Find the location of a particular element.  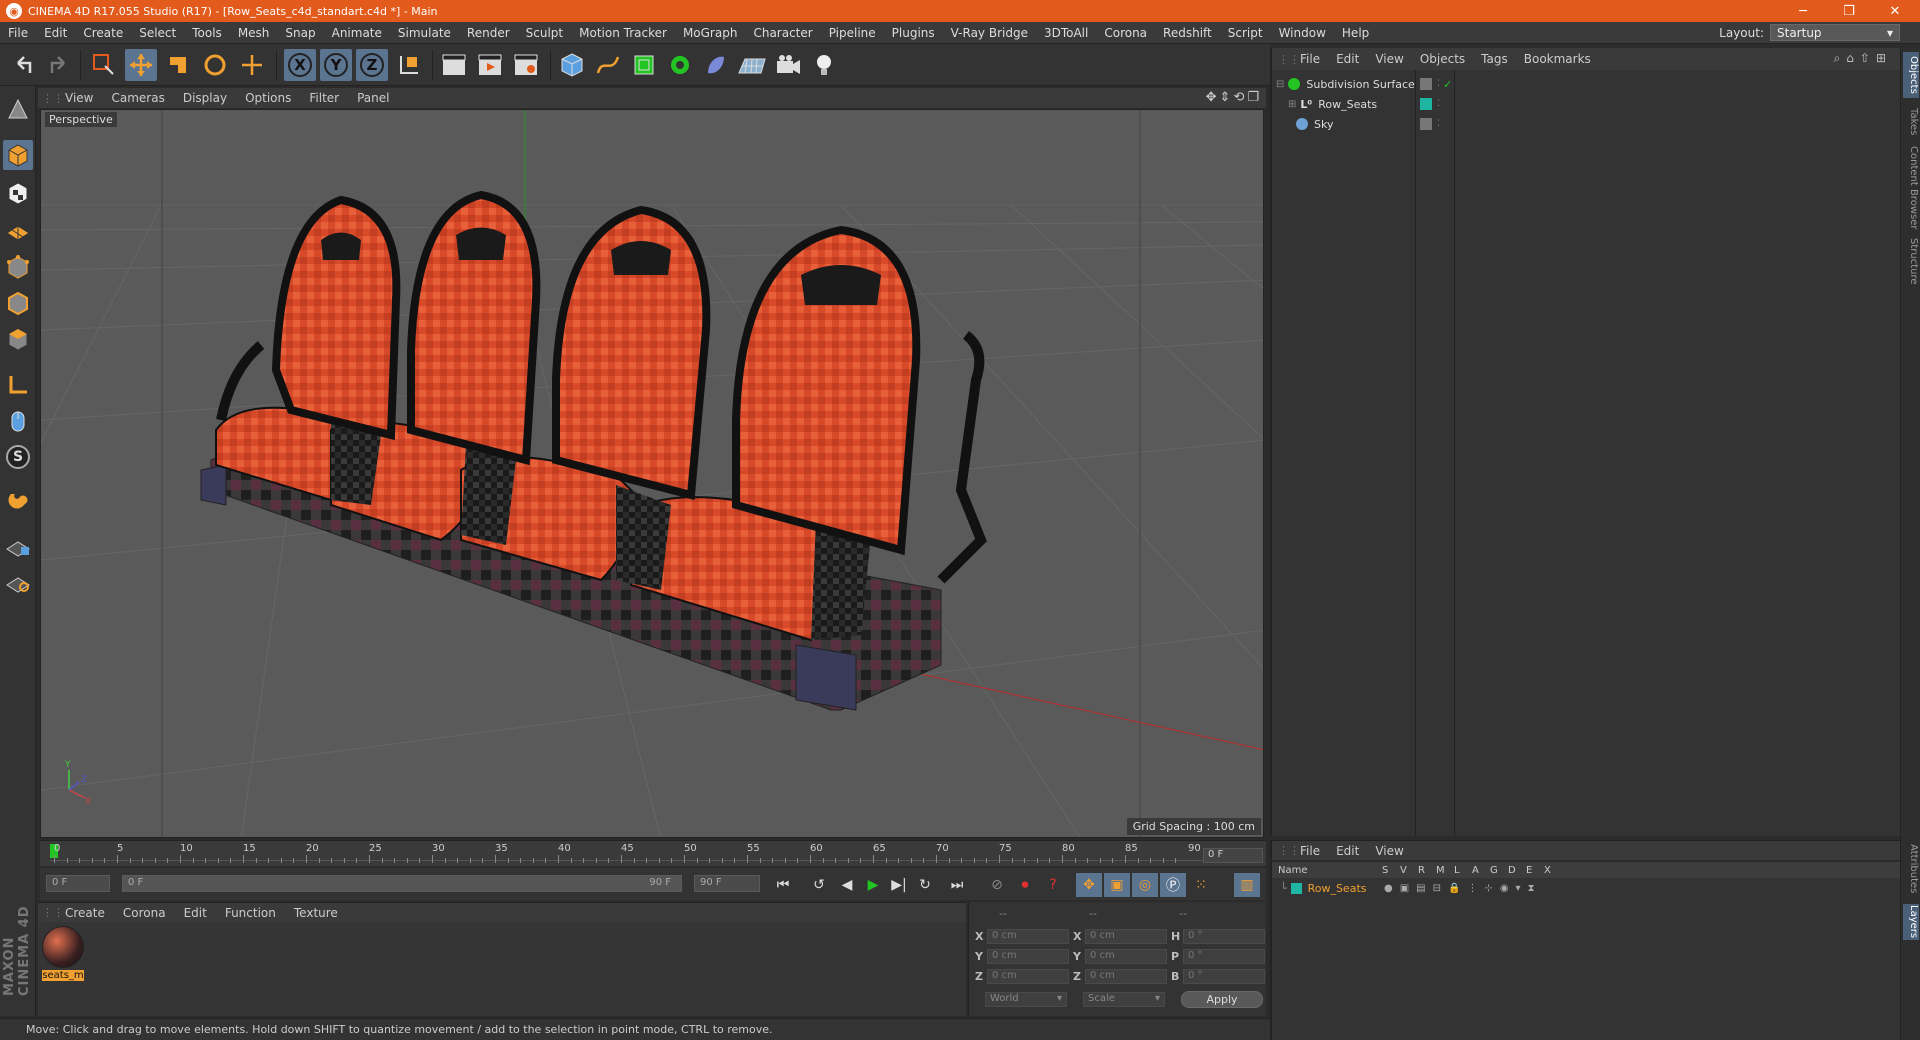

render-to-picture-viewer-button is located at coordinates (490, 65).